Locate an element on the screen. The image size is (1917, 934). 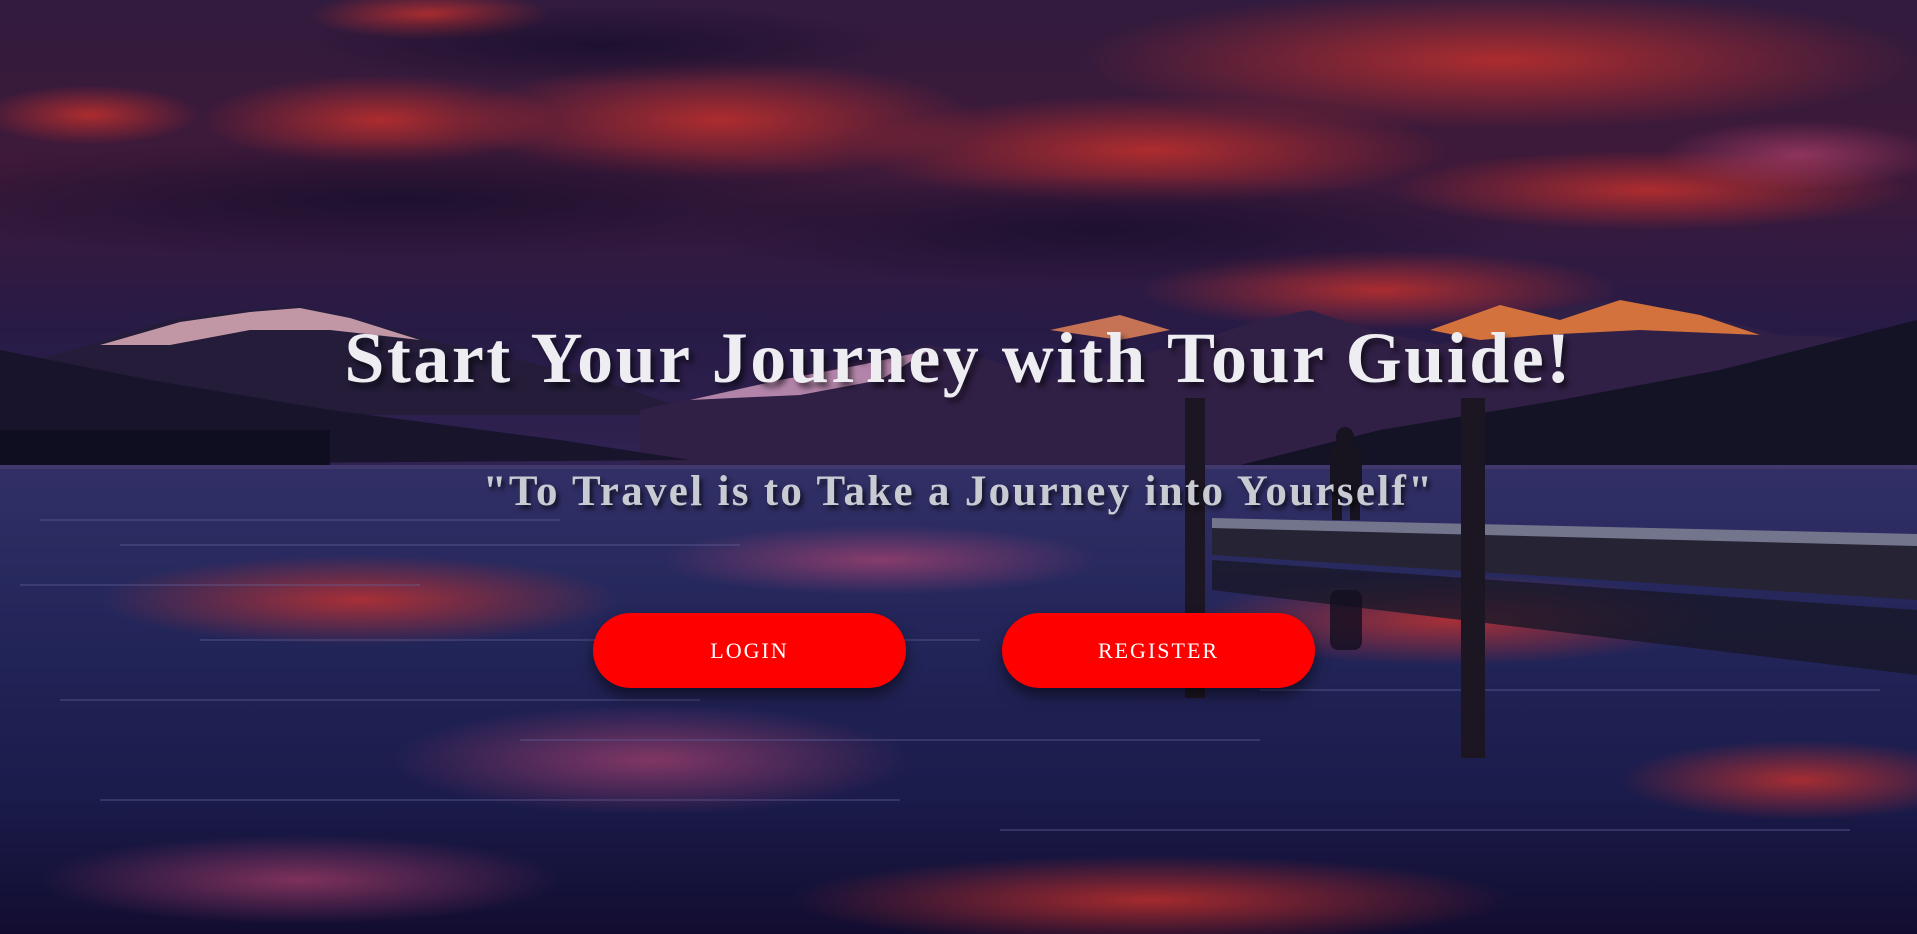
register-button: REGISTER is located at coordinates (1158, 650).